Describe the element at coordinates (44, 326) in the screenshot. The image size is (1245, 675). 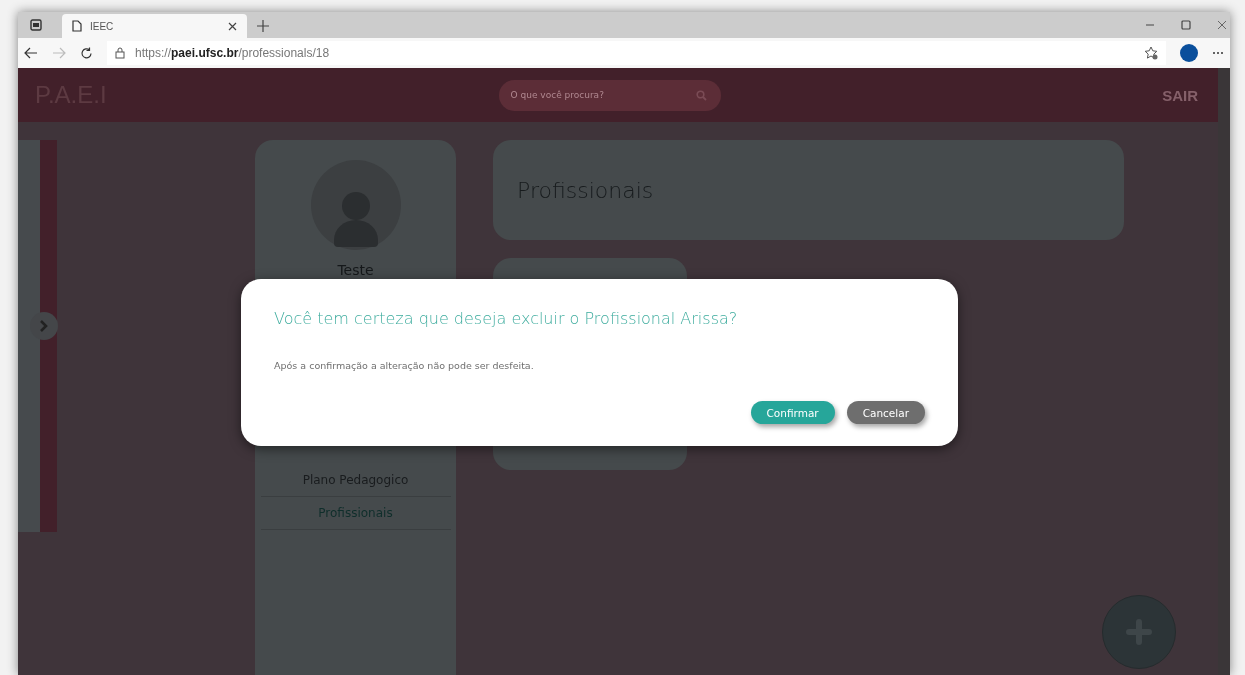
I see `chevron-right-icon` at that location.